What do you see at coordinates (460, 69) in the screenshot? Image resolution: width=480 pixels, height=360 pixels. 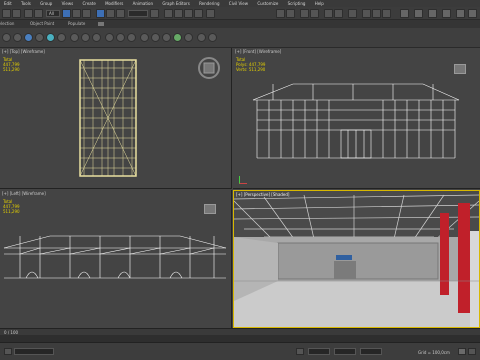 I see `viewcube-front-icon` at bounding box center [460, 69].